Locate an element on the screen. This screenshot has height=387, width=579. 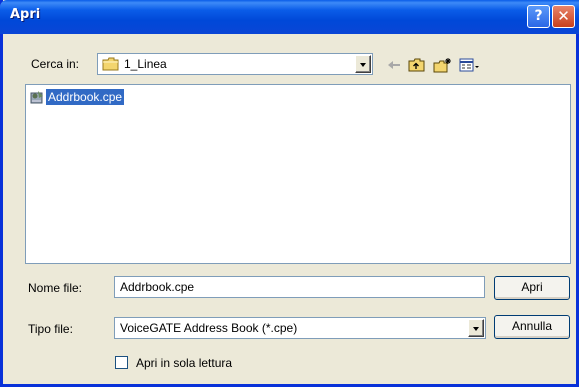
filename-input: Addrbook.cpe is located at coordinates (299, 287).